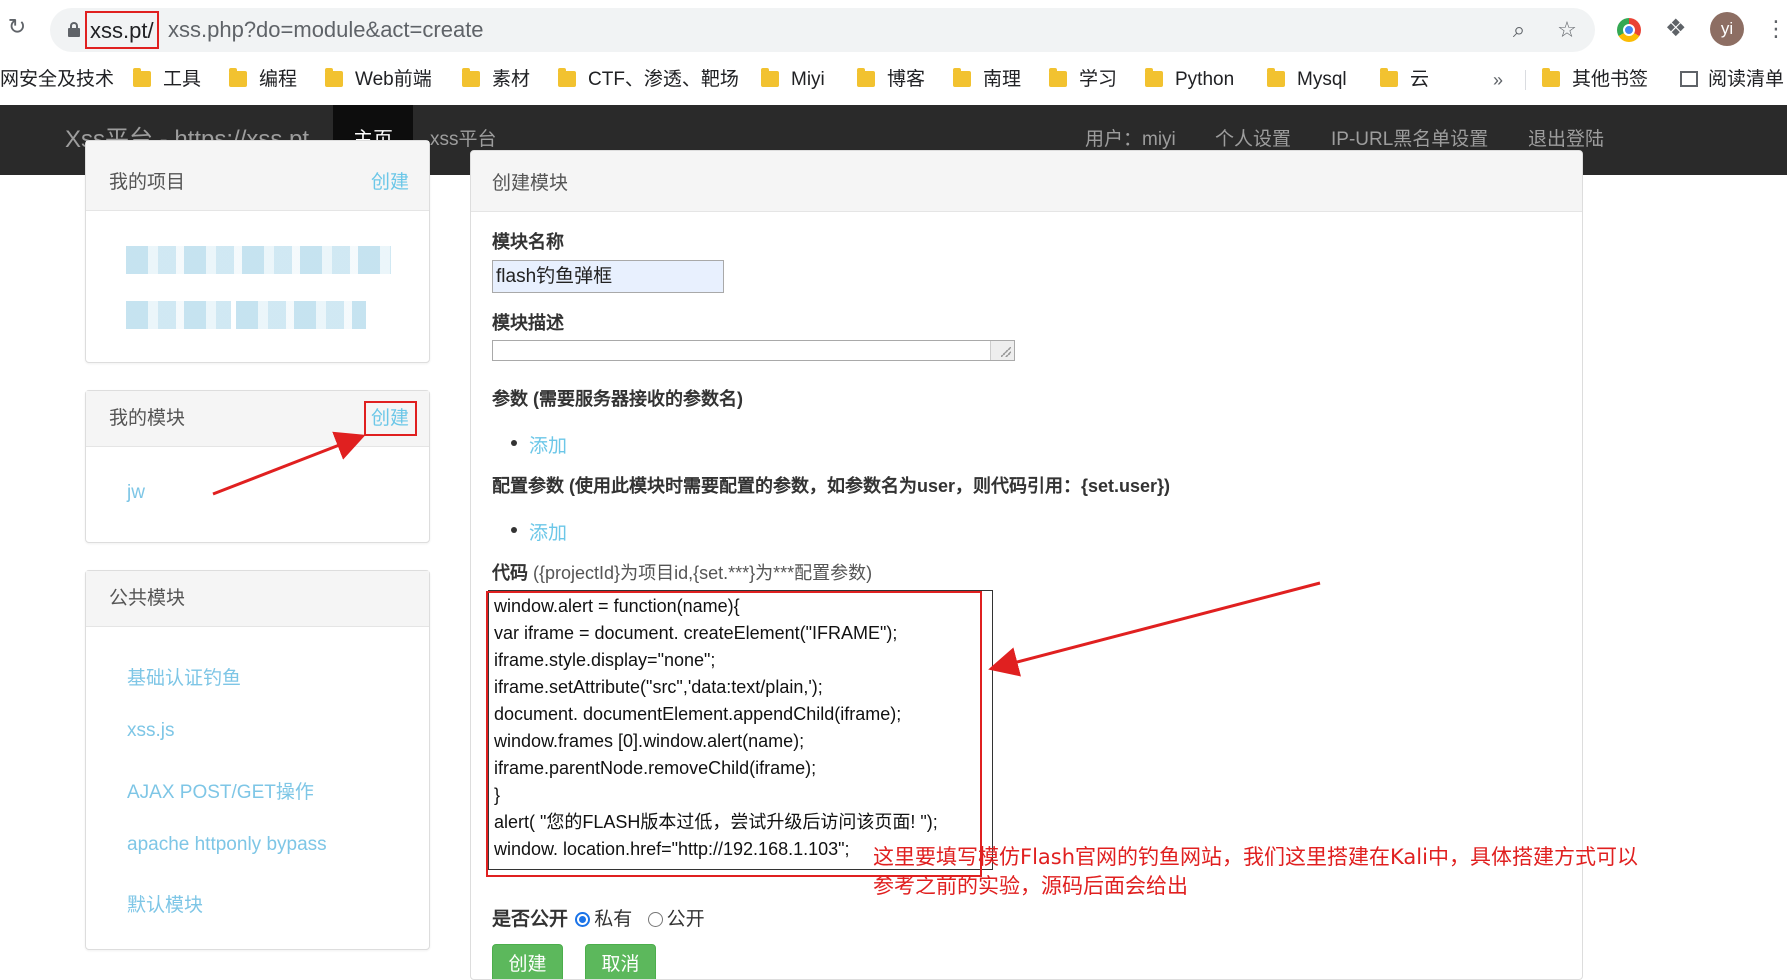 The width and height of the screenshot is (1787, 980). Describe the element at coordinates (1030, 886) in the screenshot. I see `annotation-line: 参考之前的实验，源码后面会给出` at that location.